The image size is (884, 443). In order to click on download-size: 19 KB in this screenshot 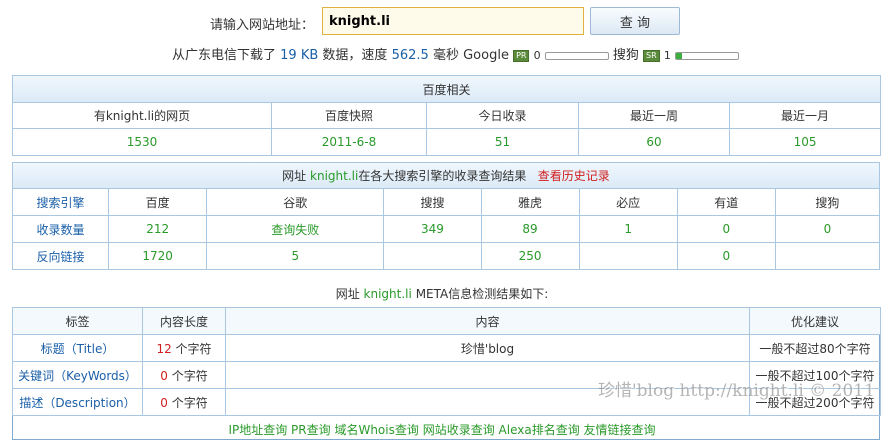, I will do `click(299, 55)`.